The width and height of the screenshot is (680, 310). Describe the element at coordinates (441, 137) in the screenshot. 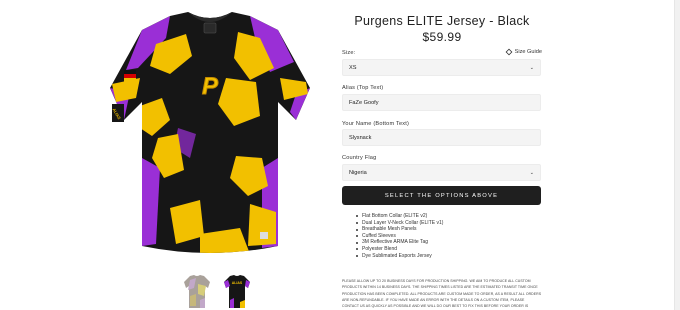

I see `name-input: Slysnack` at that location.